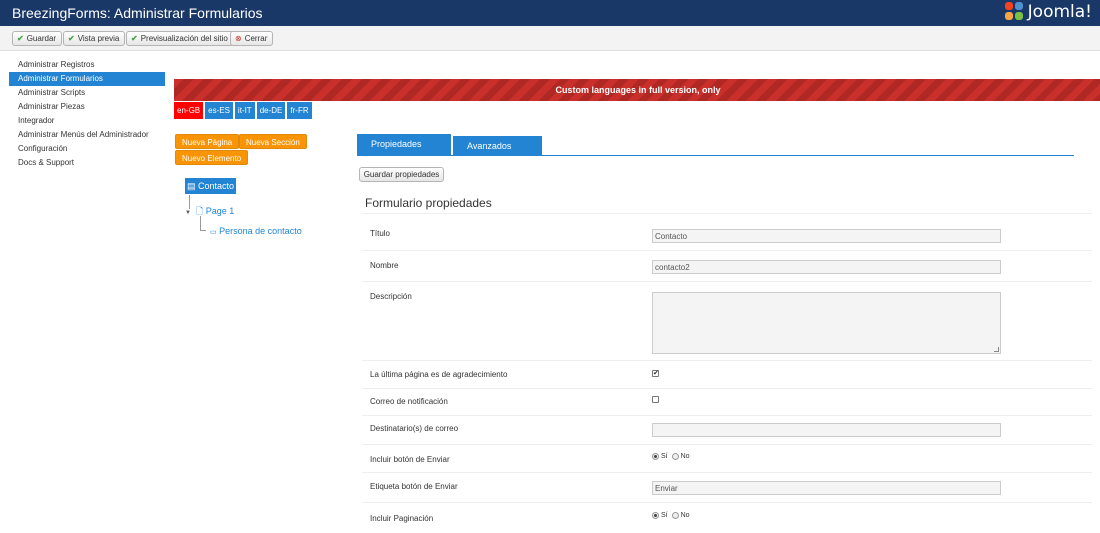  What do you see at coordinates (256, 231) in the screenshot?
I see `tree-element-node: ▭ Persona de contacto` at bounding box center [256, 231].